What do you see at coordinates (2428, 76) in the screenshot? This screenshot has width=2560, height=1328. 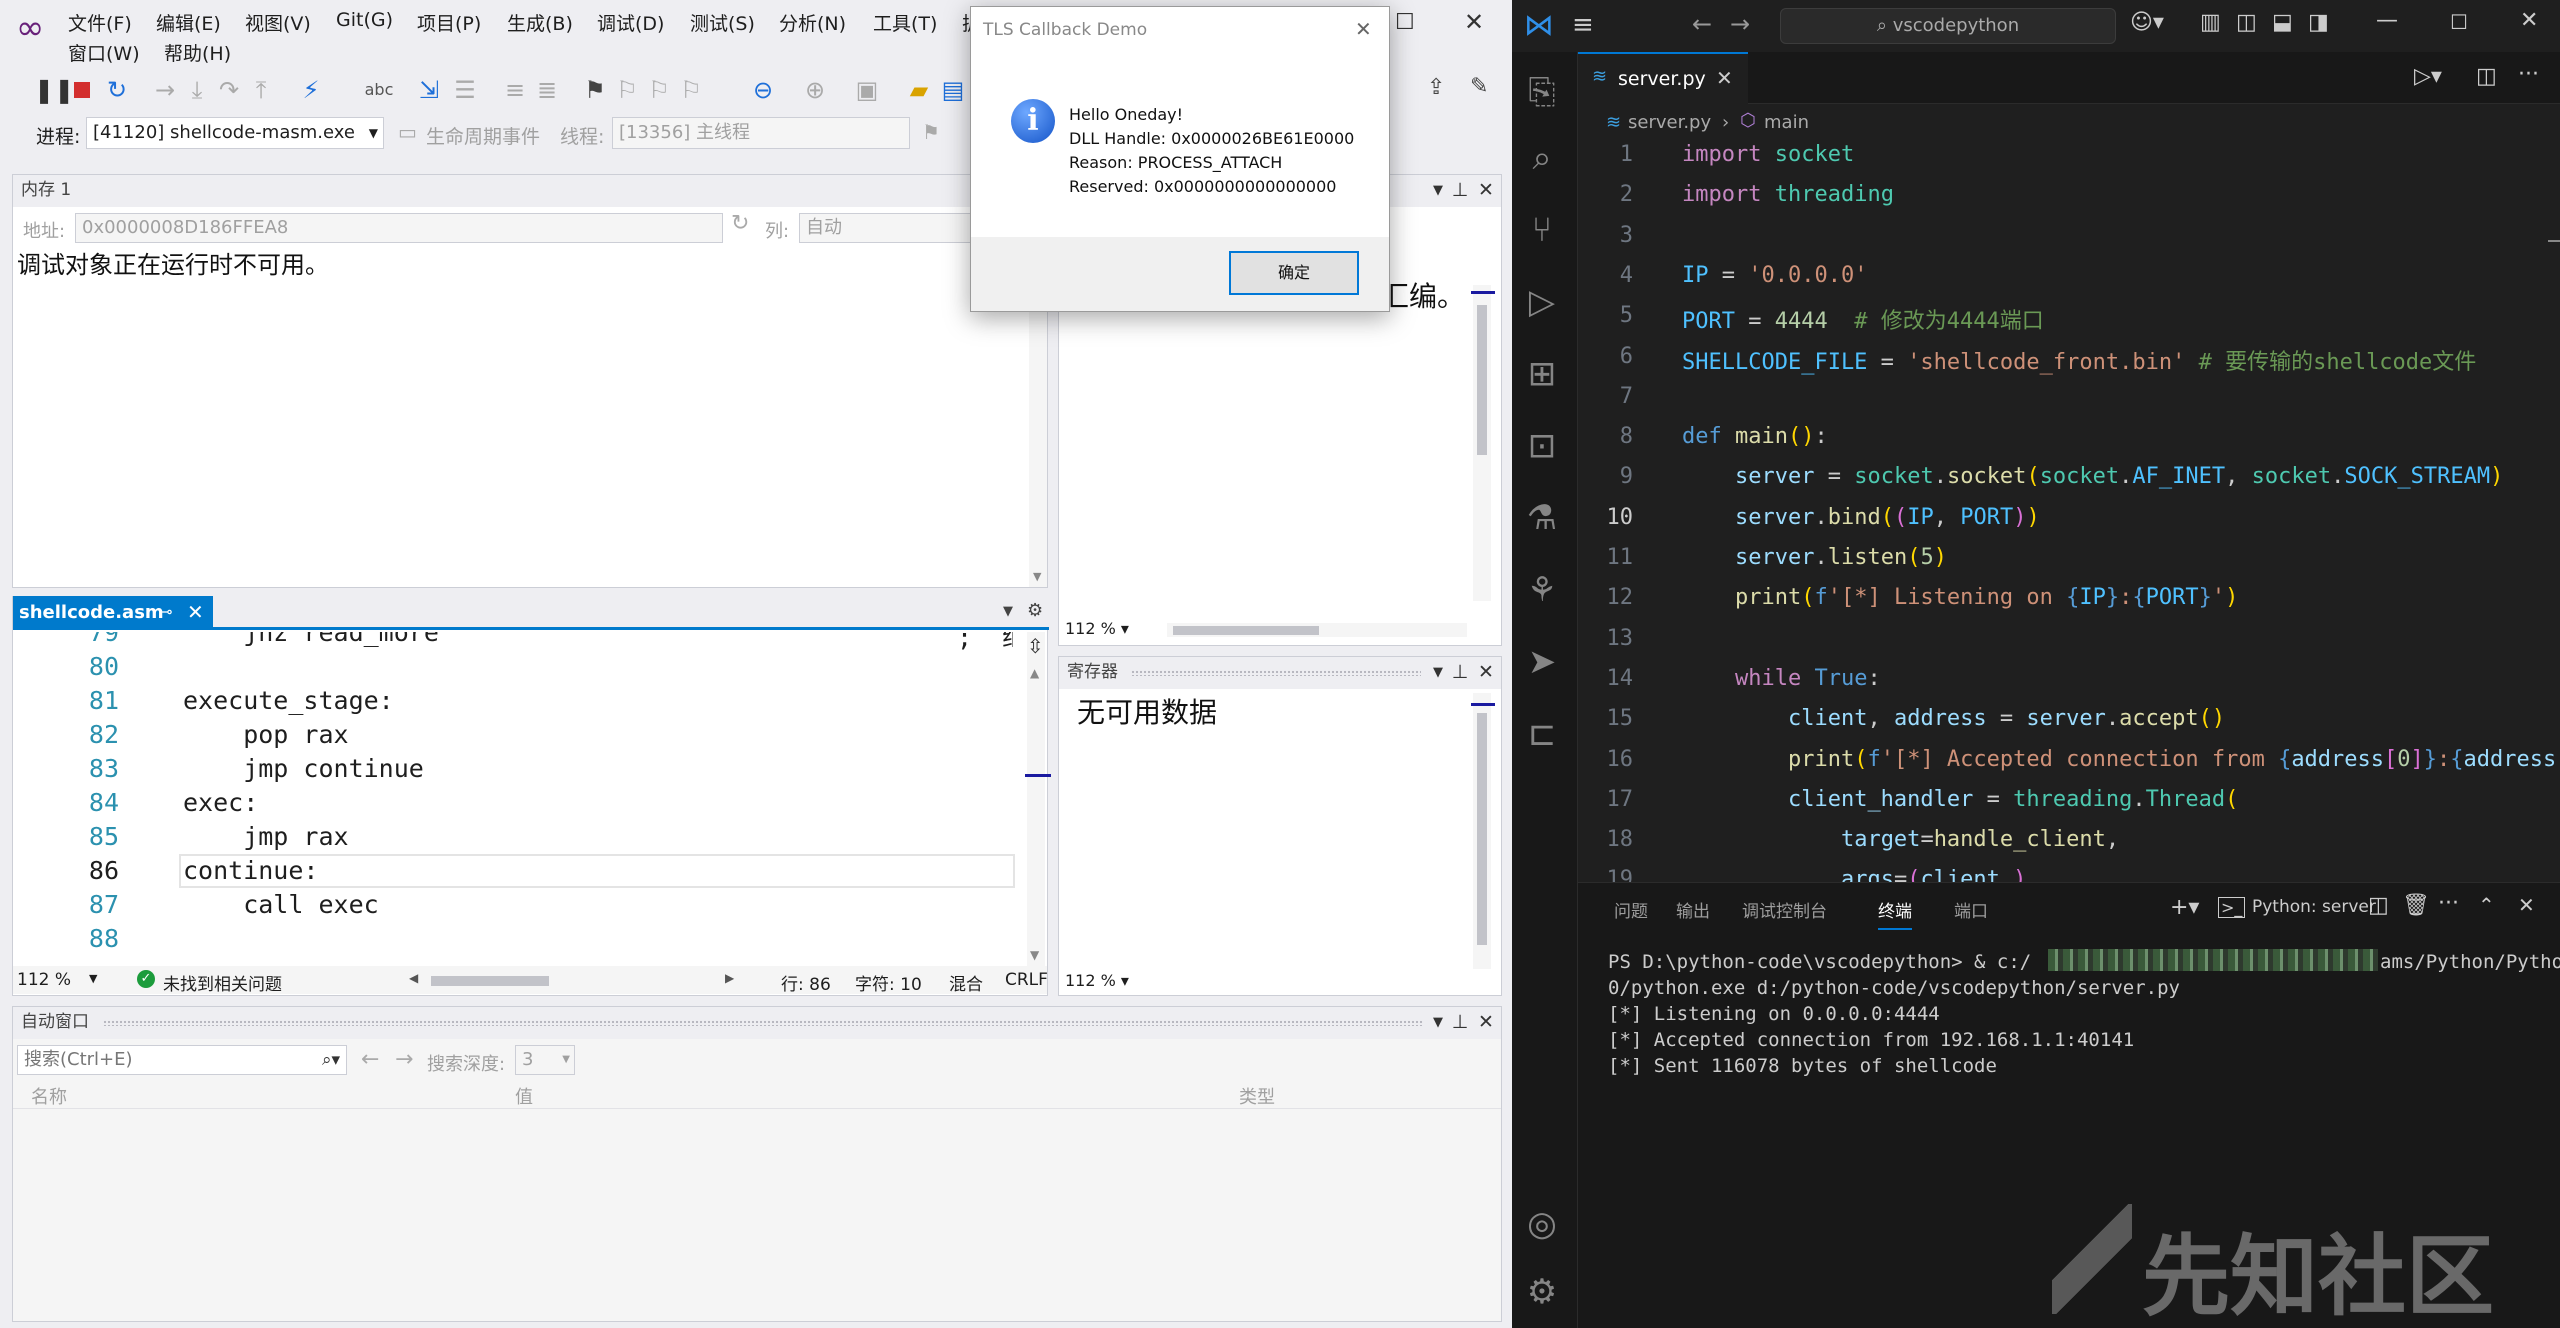 I see `run-file-icon: ▷▾` at bounding box center [2428, 76].